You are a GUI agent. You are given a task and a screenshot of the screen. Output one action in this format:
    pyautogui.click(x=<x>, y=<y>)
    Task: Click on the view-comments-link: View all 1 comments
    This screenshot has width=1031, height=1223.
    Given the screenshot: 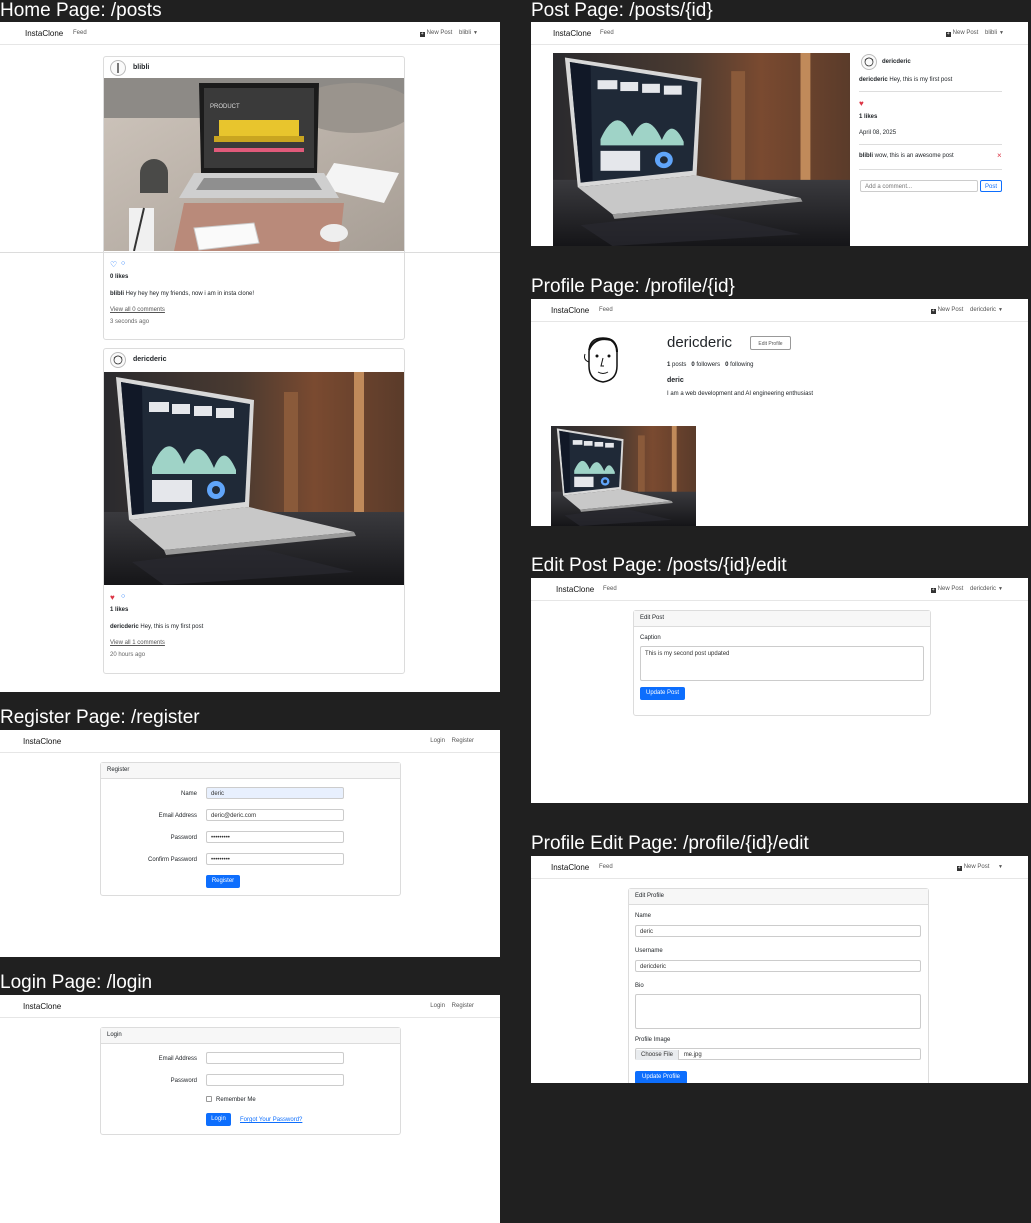 What is the action you would take?
    pyautogui.click(x=137, y=643)
    